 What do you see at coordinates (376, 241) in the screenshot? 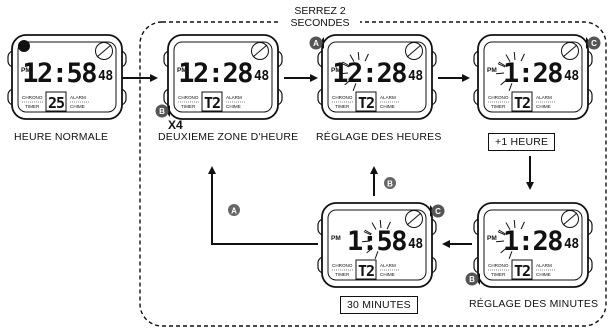
I see `main-time-display: 1:58` at bounding box center [376, 241].